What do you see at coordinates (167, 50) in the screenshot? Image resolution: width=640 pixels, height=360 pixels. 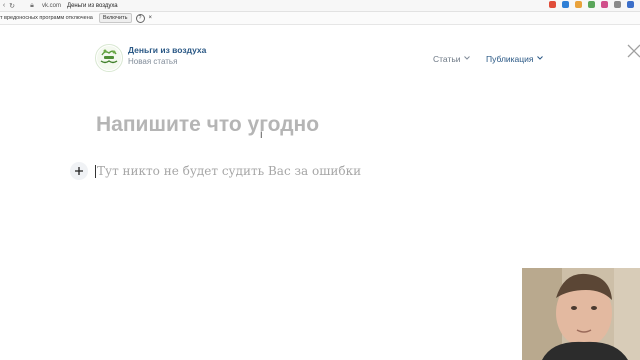 I see `group-name-link: Деньги из воздуха` at bounding box center [167, 50].